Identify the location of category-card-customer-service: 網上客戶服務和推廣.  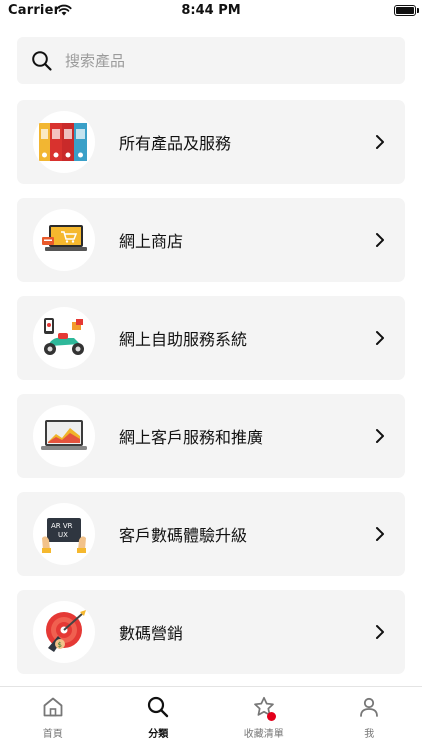
(211, 436).